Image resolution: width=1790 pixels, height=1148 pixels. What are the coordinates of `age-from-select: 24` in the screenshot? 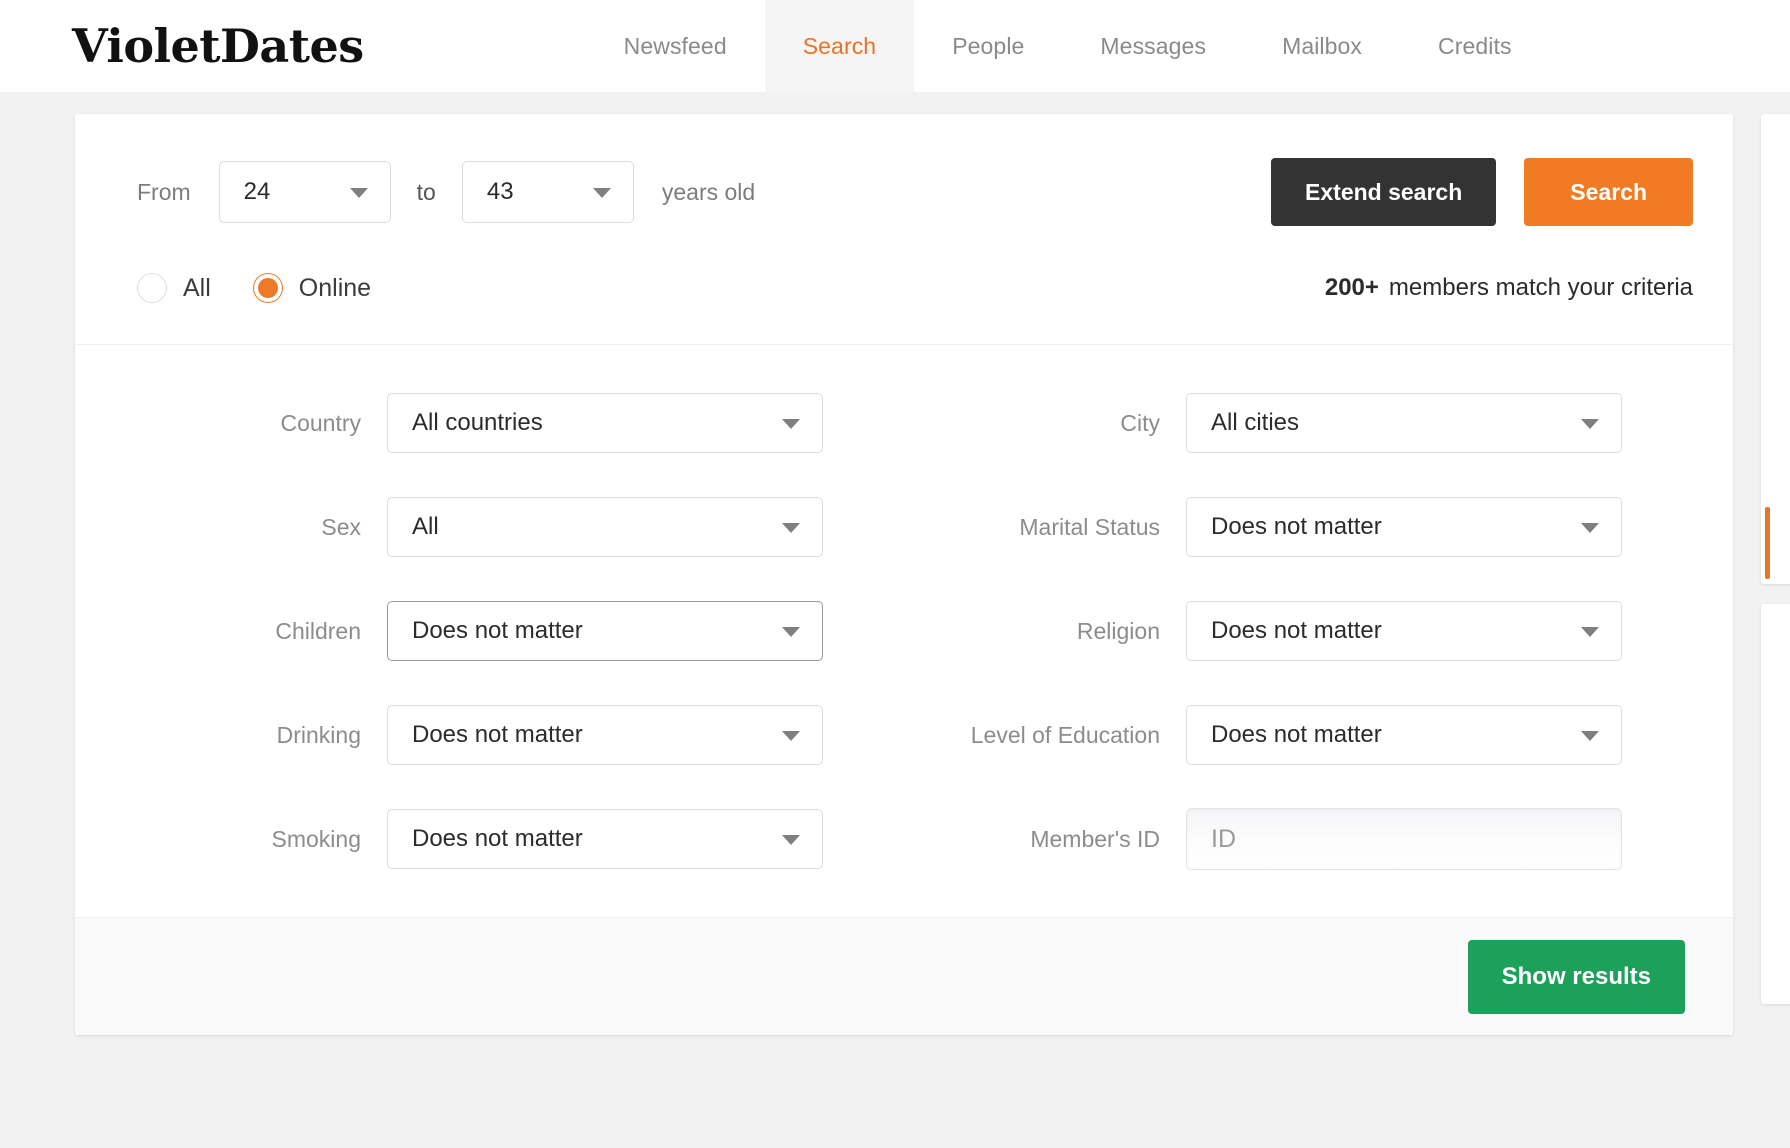 It's located at (304, 192).